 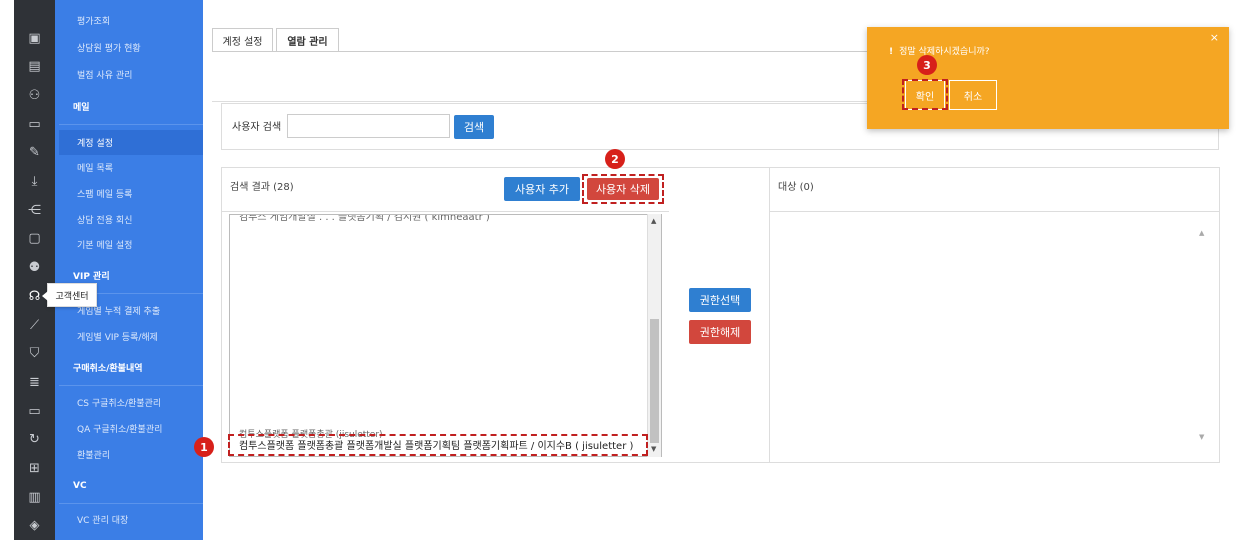 What do you see at coordinates (34, 440) in the screenshot?
I see `refresh-icon: ↻` at bounding box center [34, 440].